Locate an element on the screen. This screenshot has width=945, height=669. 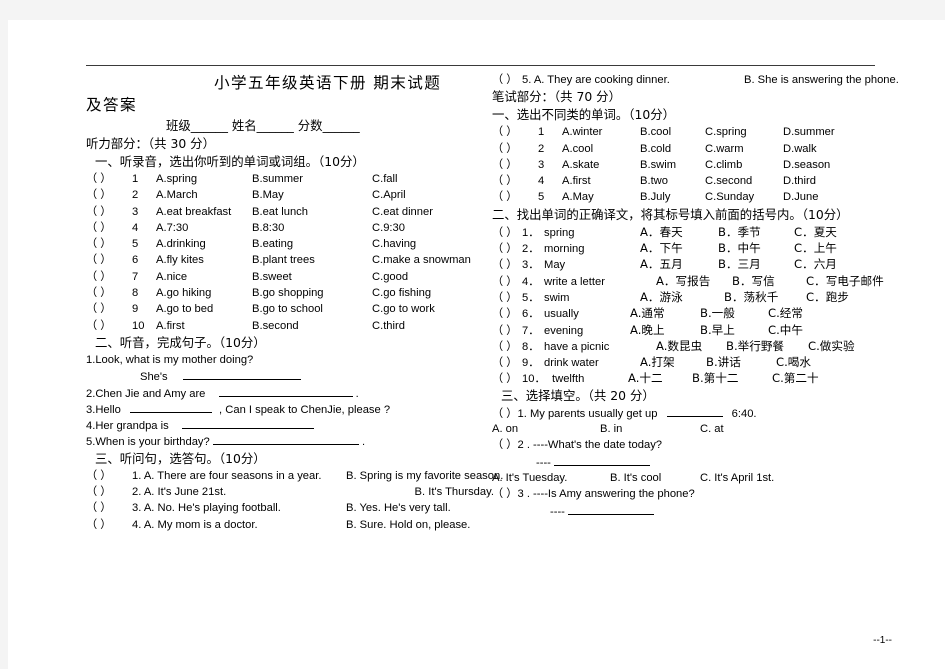
choice-c: C.spring is located at coordinates (744, 132).